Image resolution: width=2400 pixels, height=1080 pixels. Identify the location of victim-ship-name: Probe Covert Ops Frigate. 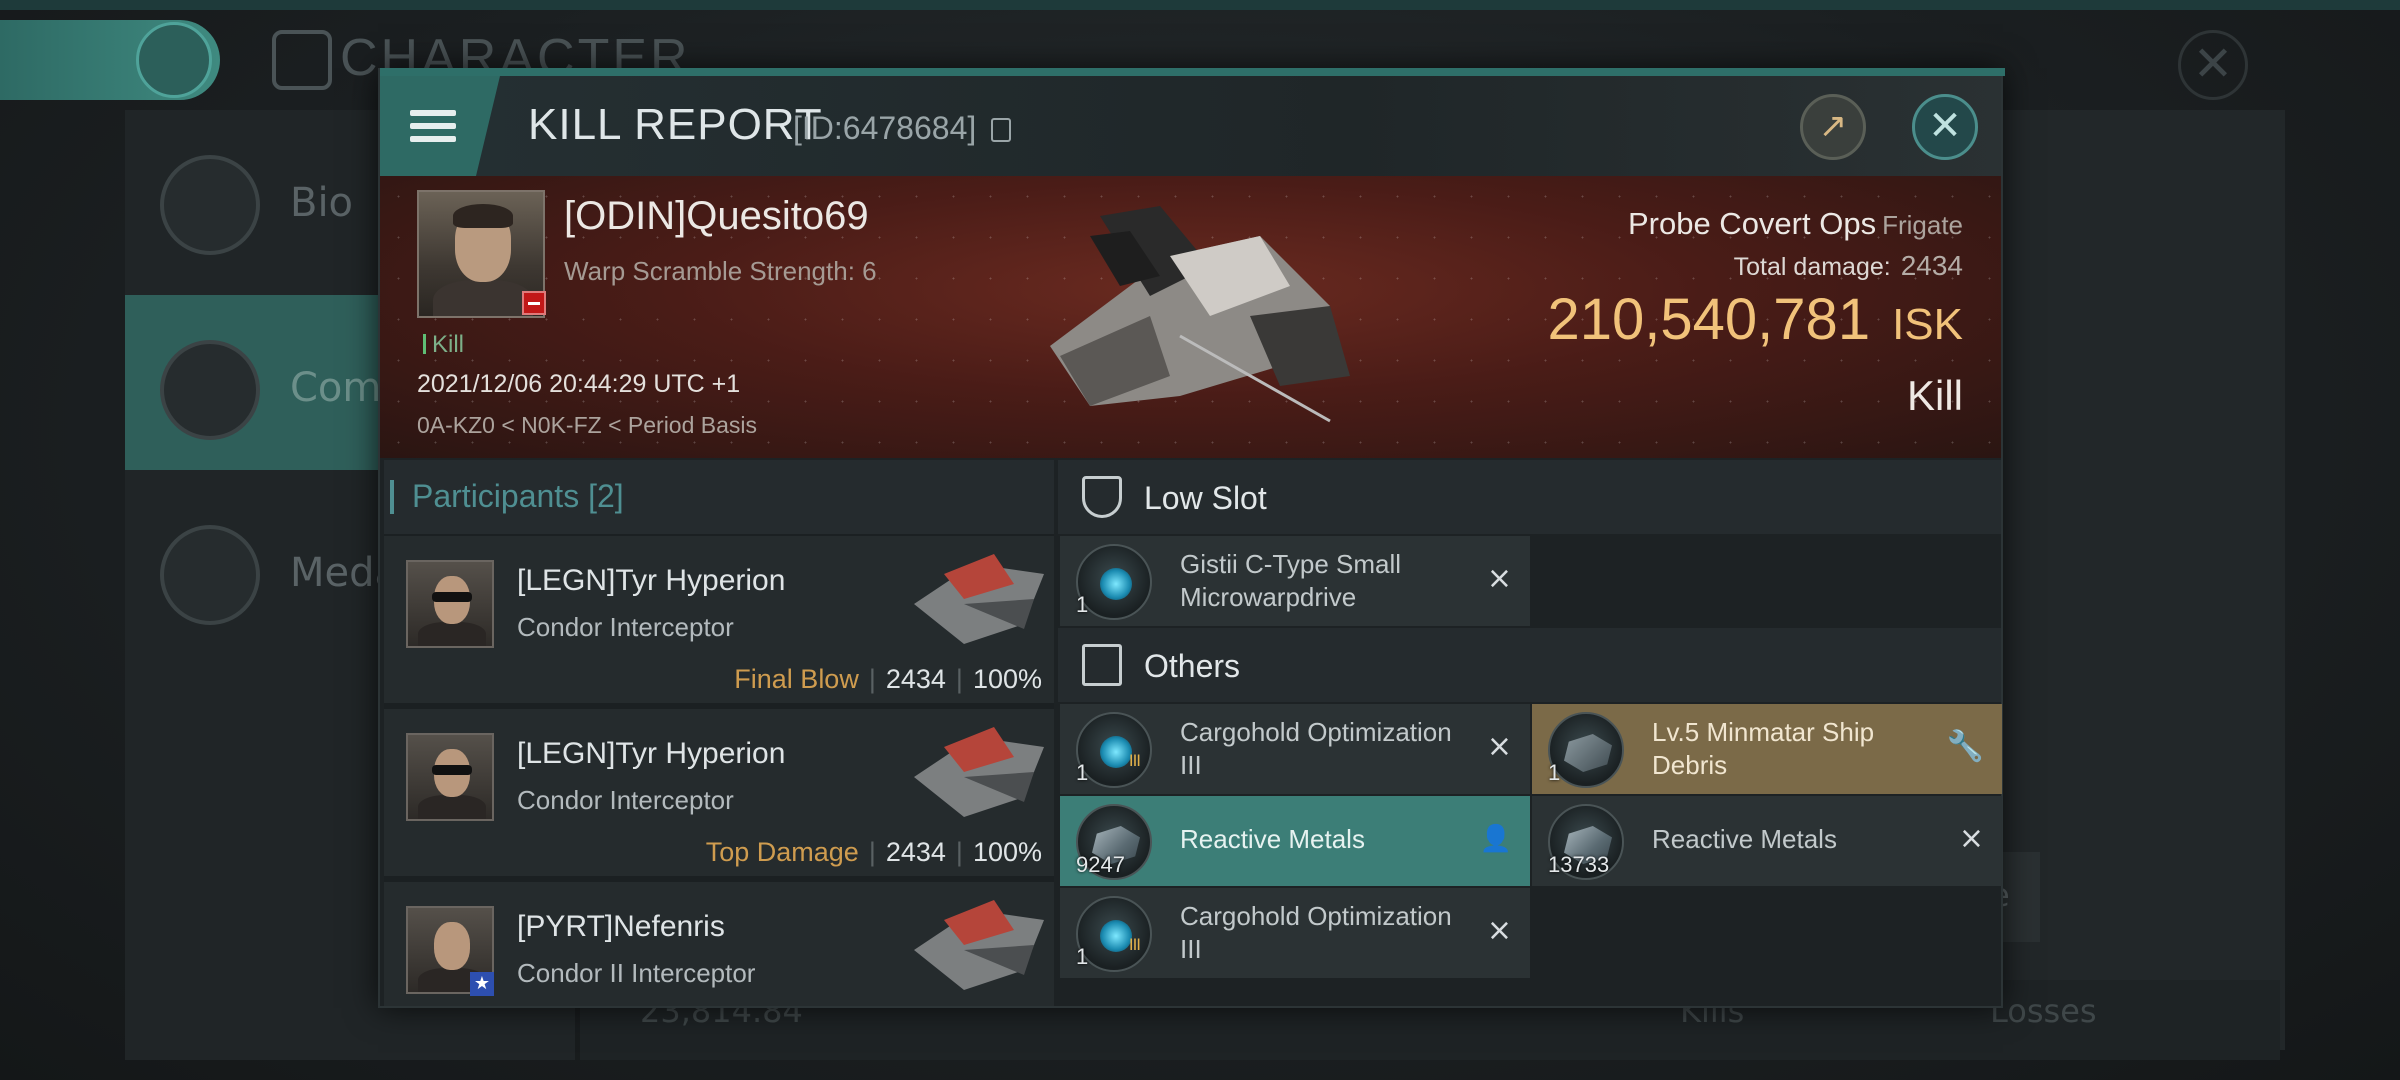
(1795, 223).